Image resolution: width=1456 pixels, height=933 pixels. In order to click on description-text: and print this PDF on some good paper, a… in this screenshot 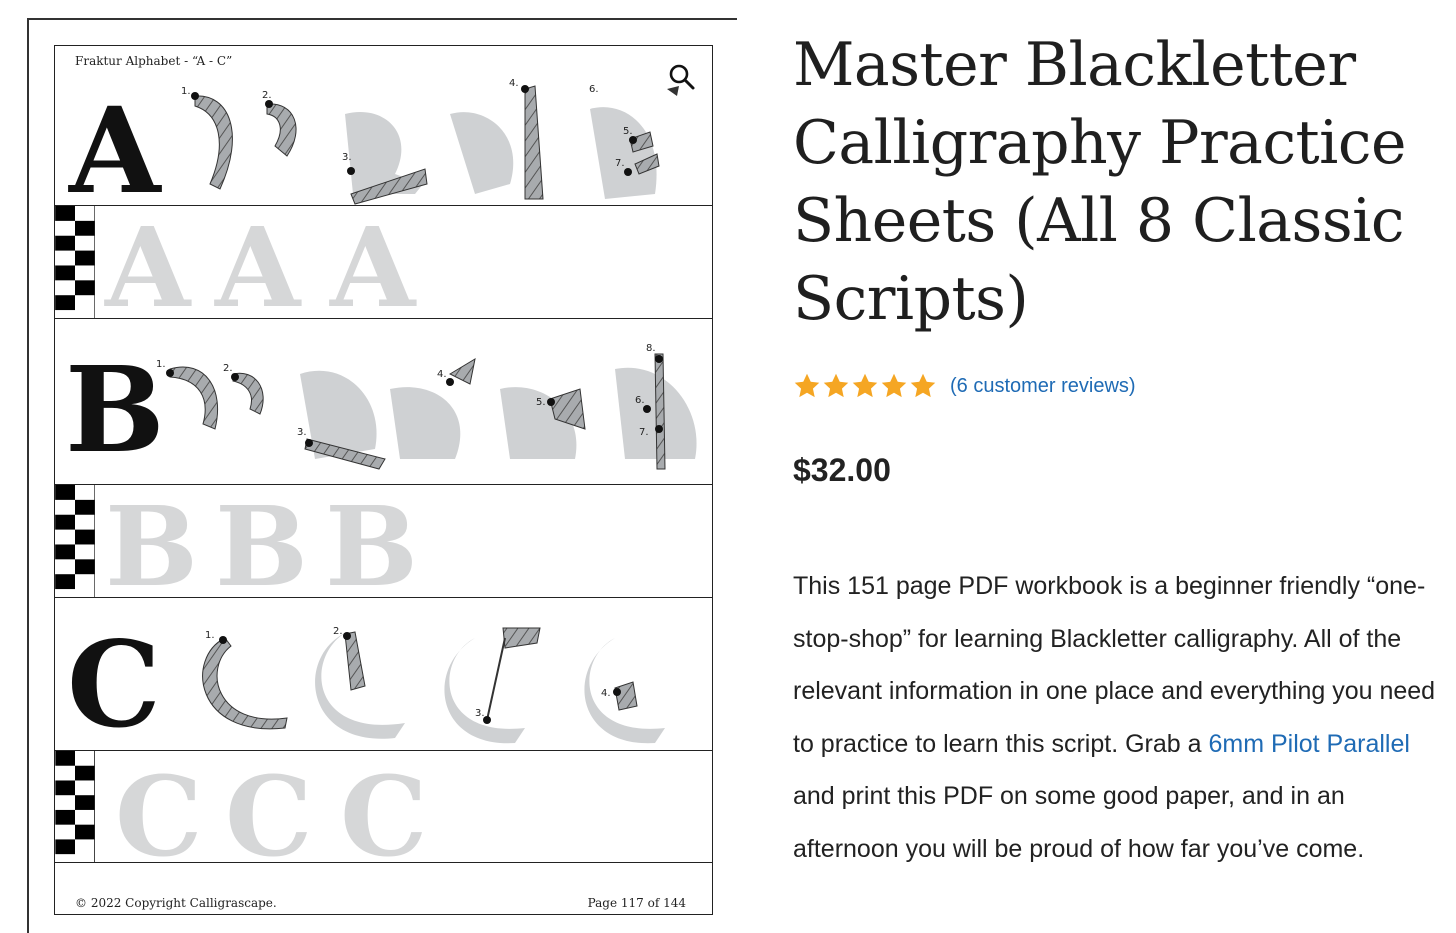, I will do `click(1079, 822)`.